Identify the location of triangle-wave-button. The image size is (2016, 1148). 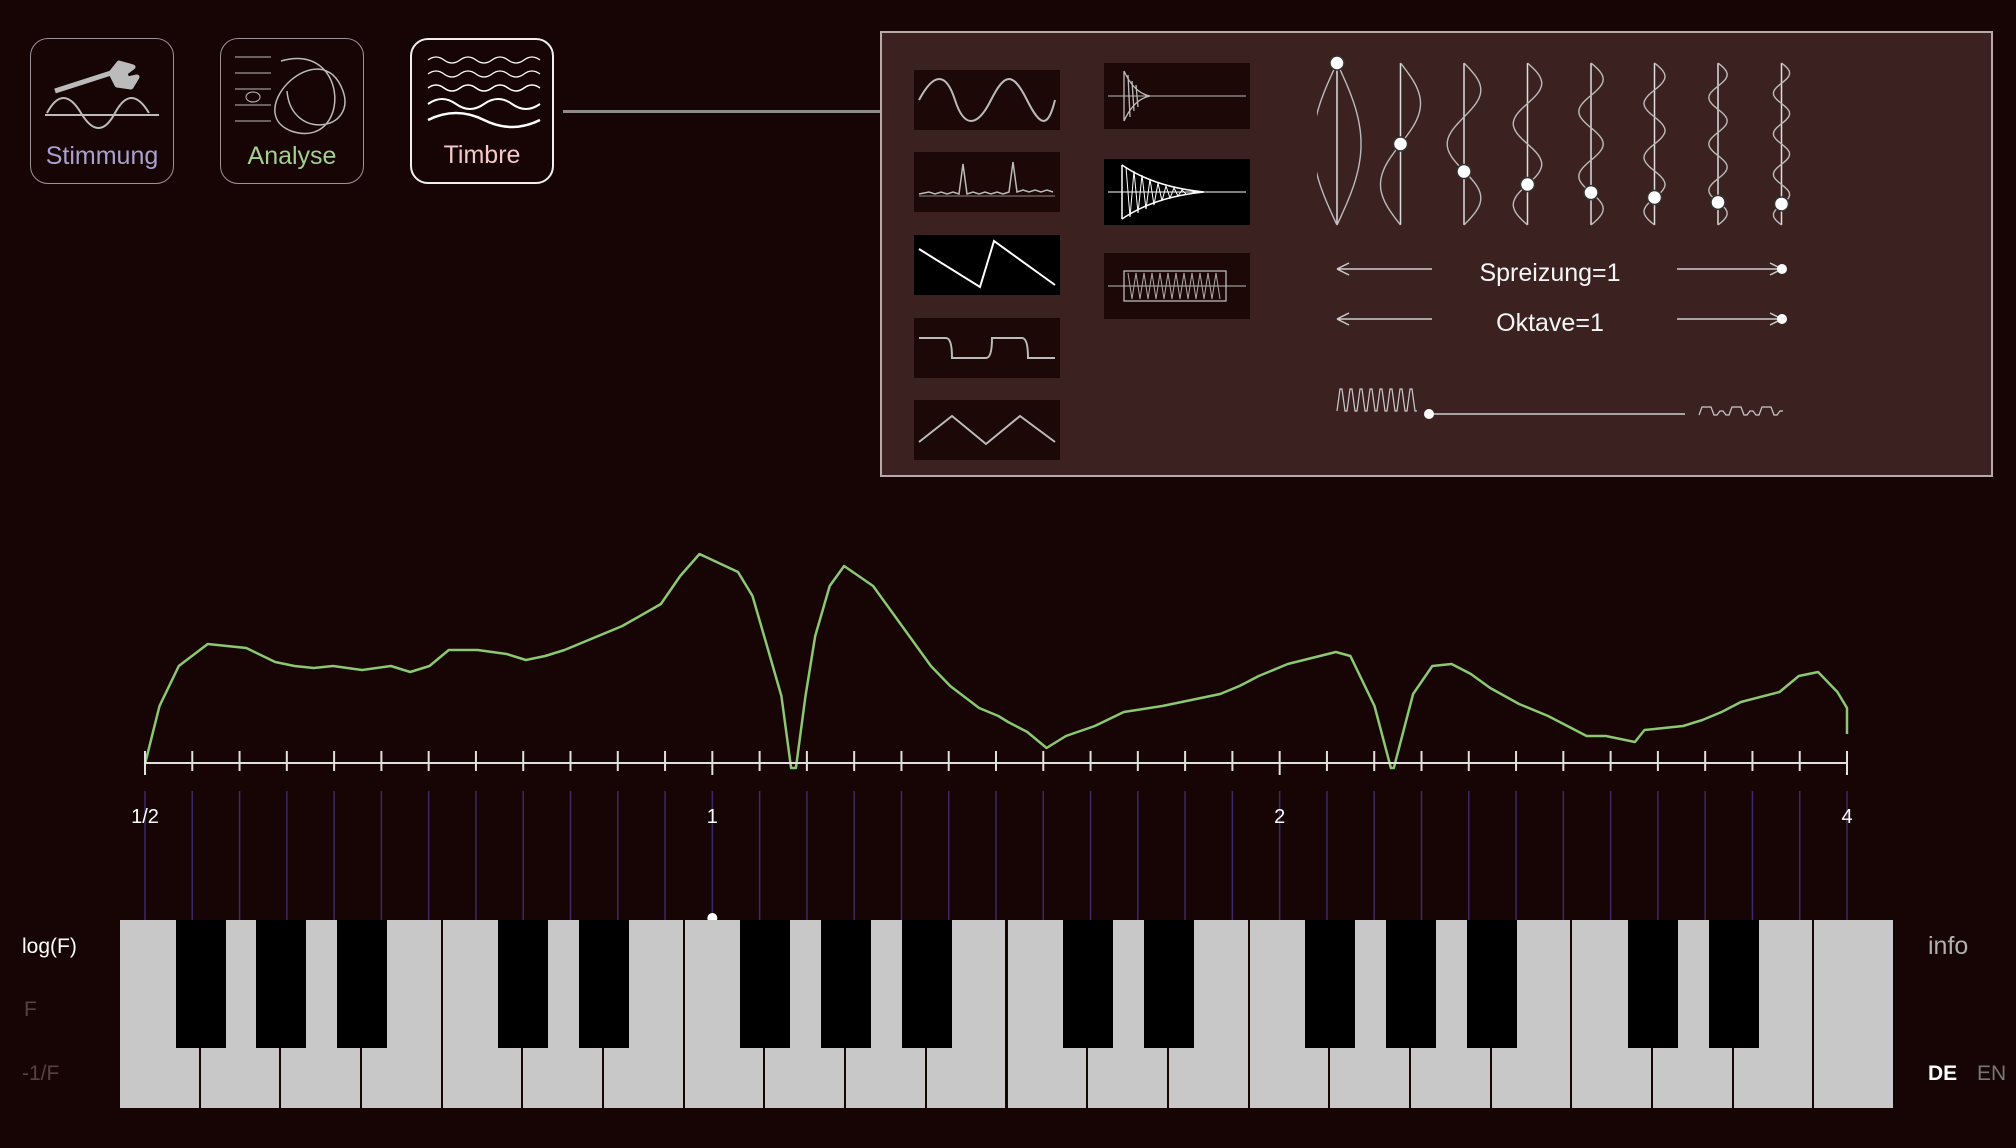
(987, 430).